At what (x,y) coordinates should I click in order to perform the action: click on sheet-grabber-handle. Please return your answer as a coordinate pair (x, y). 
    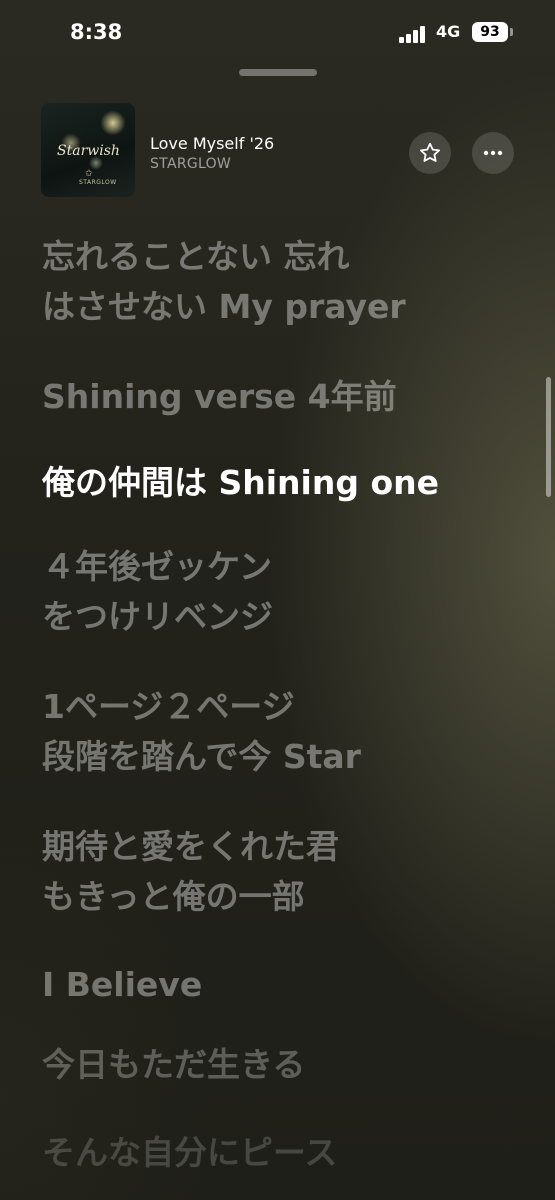
    Looking at the image, I should click on (278, 72).